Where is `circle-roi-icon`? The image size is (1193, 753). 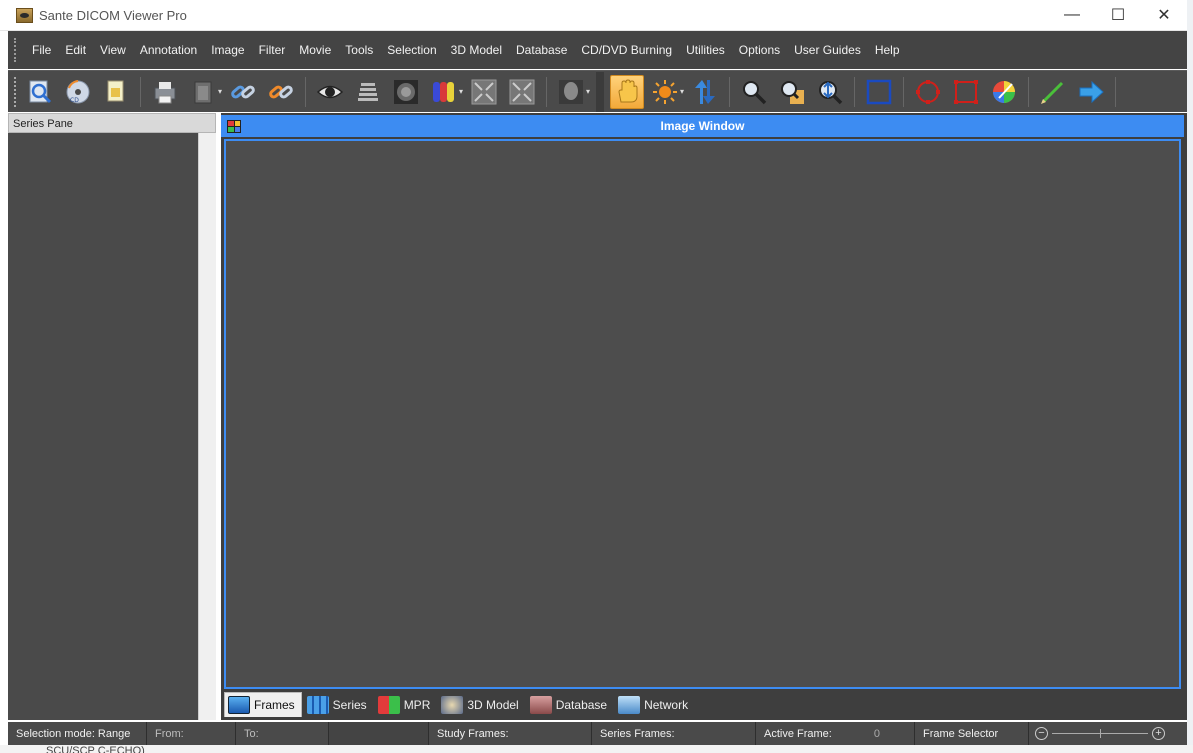 circle-roi-icon is located at coordinates (928, 91).